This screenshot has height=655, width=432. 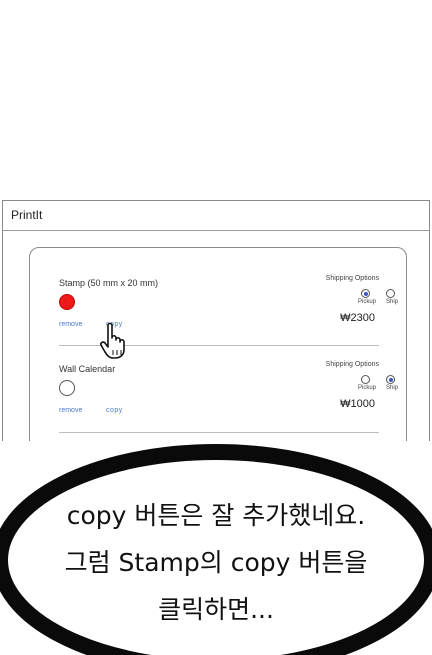 I want to click on item-name: Stamp (50 mm x 20 mm), so click(x=109, y=283).